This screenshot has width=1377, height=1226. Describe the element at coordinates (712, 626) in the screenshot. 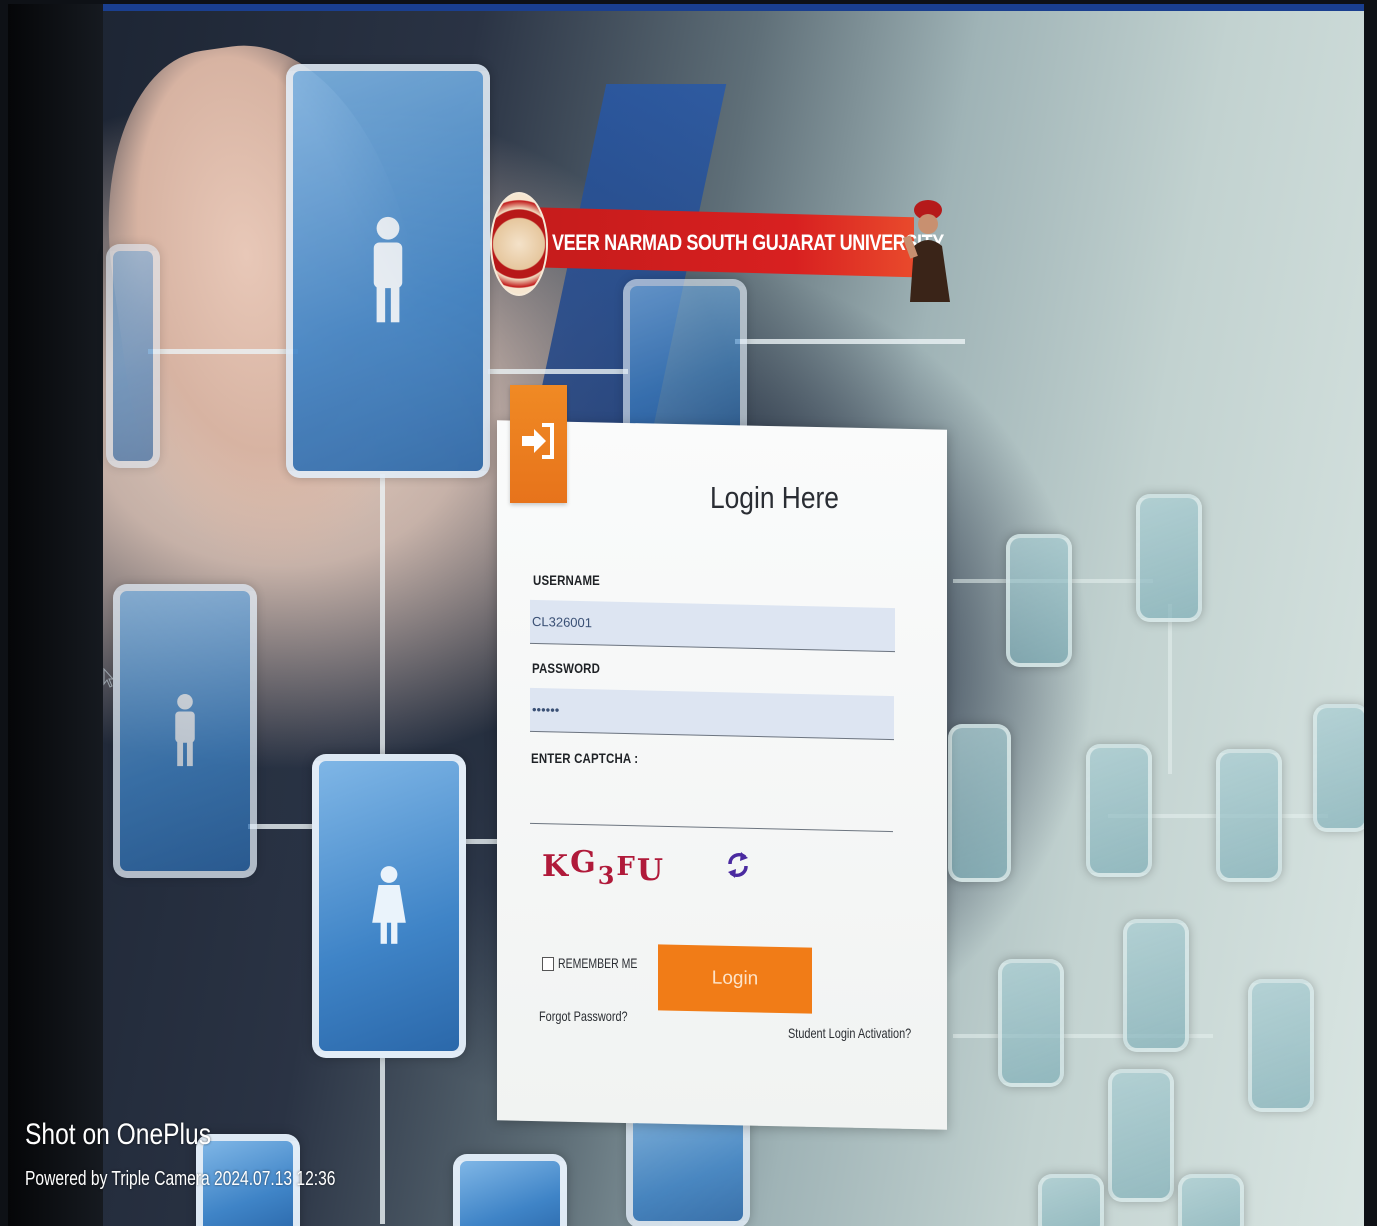

I see `username-input` at that location.